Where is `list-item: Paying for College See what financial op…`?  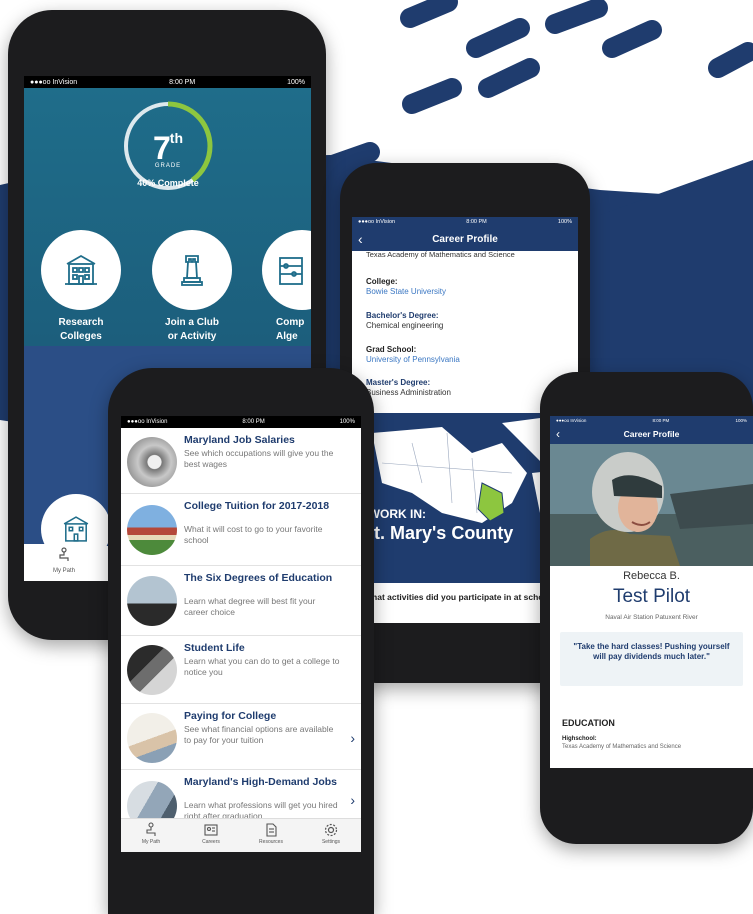 list-item: Paying for College See what financial op… is located at coordinates (241, 737).